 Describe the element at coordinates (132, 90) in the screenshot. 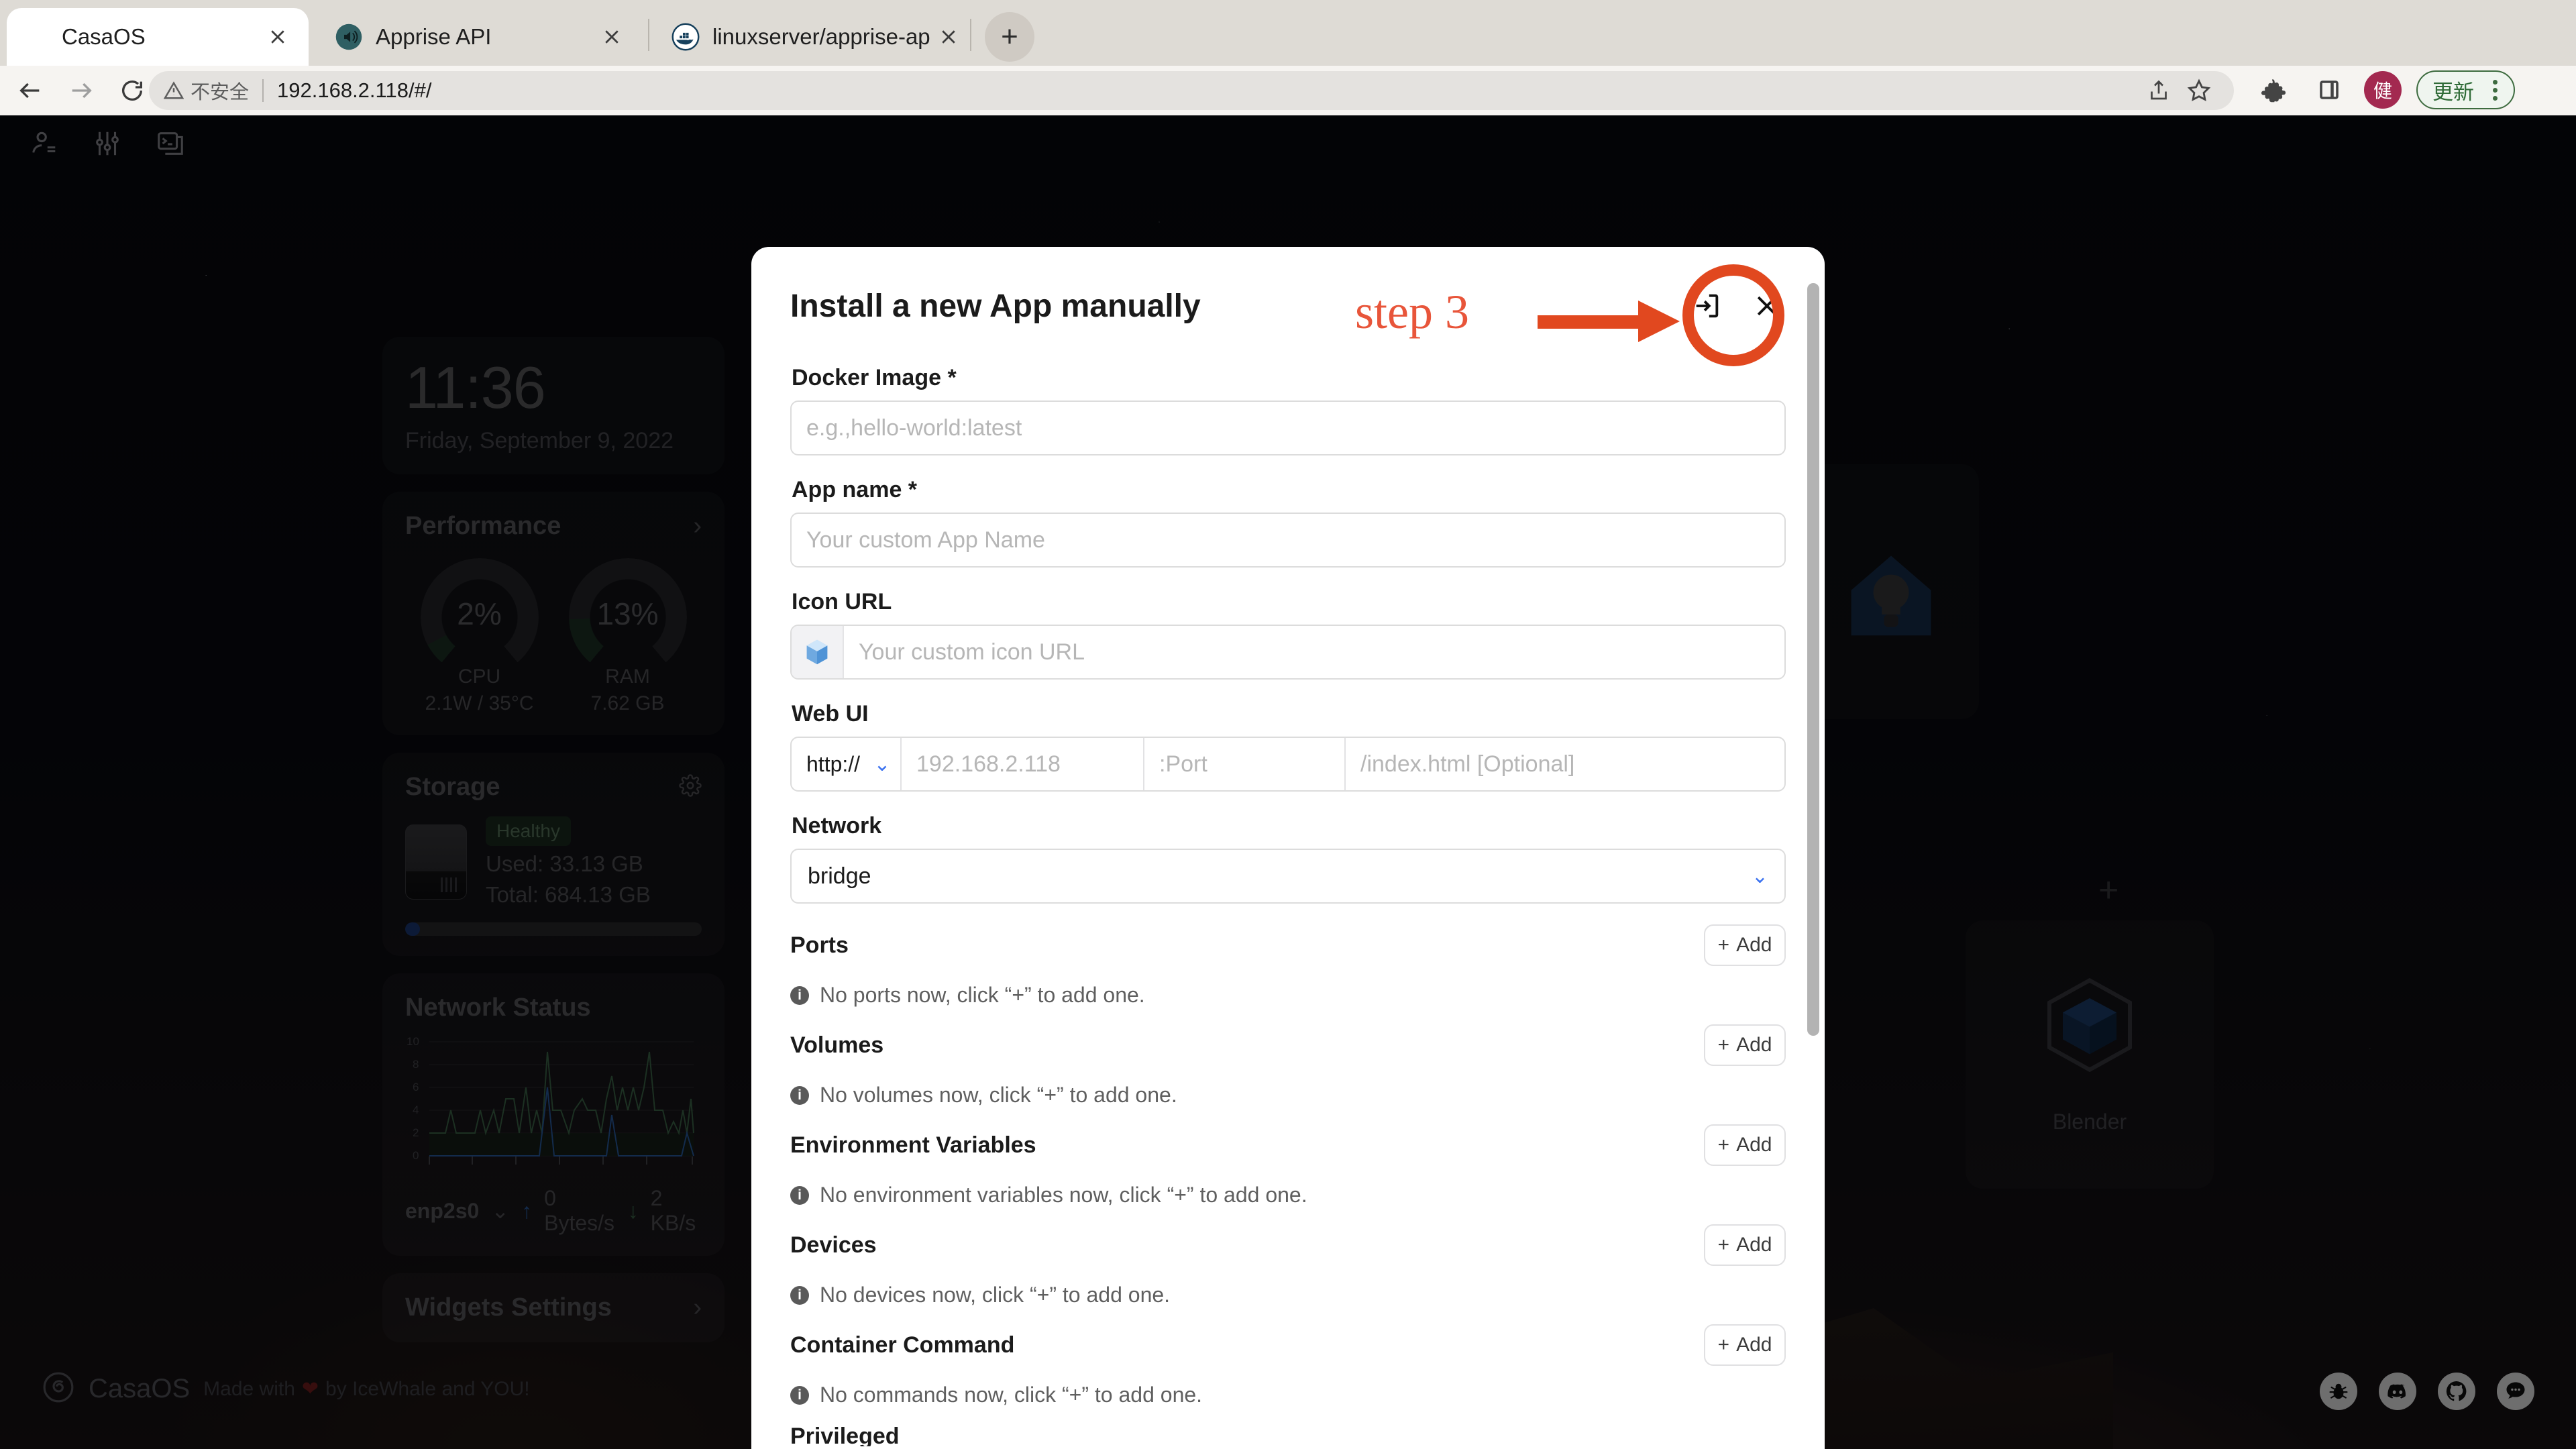

I see `reload-icon` at that location.